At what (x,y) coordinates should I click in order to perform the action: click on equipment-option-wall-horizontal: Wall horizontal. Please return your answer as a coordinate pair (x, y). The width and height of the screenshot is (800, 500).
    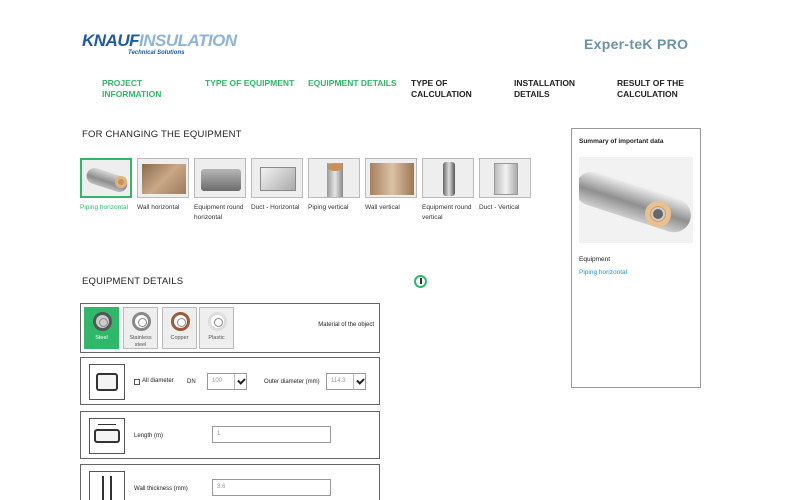
    Looking at the image, I should click on (163, 185).